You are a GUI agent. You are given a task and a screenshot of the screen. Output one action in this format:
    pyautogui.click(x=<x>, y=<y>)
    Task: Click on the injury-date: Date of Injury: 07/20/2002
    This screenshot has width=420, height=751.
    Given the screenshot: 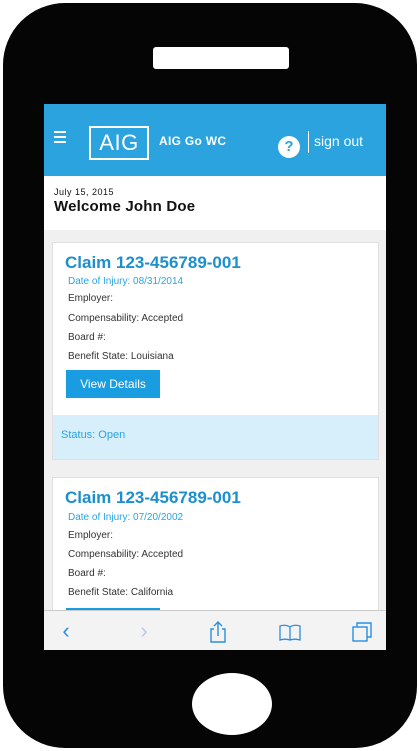 What is the action you would take?
    pyautogui.click(x=126, y=517)
    